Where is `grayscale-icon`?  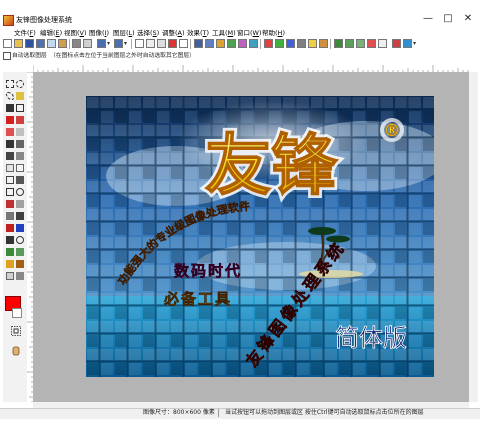
grayscale-icon is located at coordinates (301, 43).